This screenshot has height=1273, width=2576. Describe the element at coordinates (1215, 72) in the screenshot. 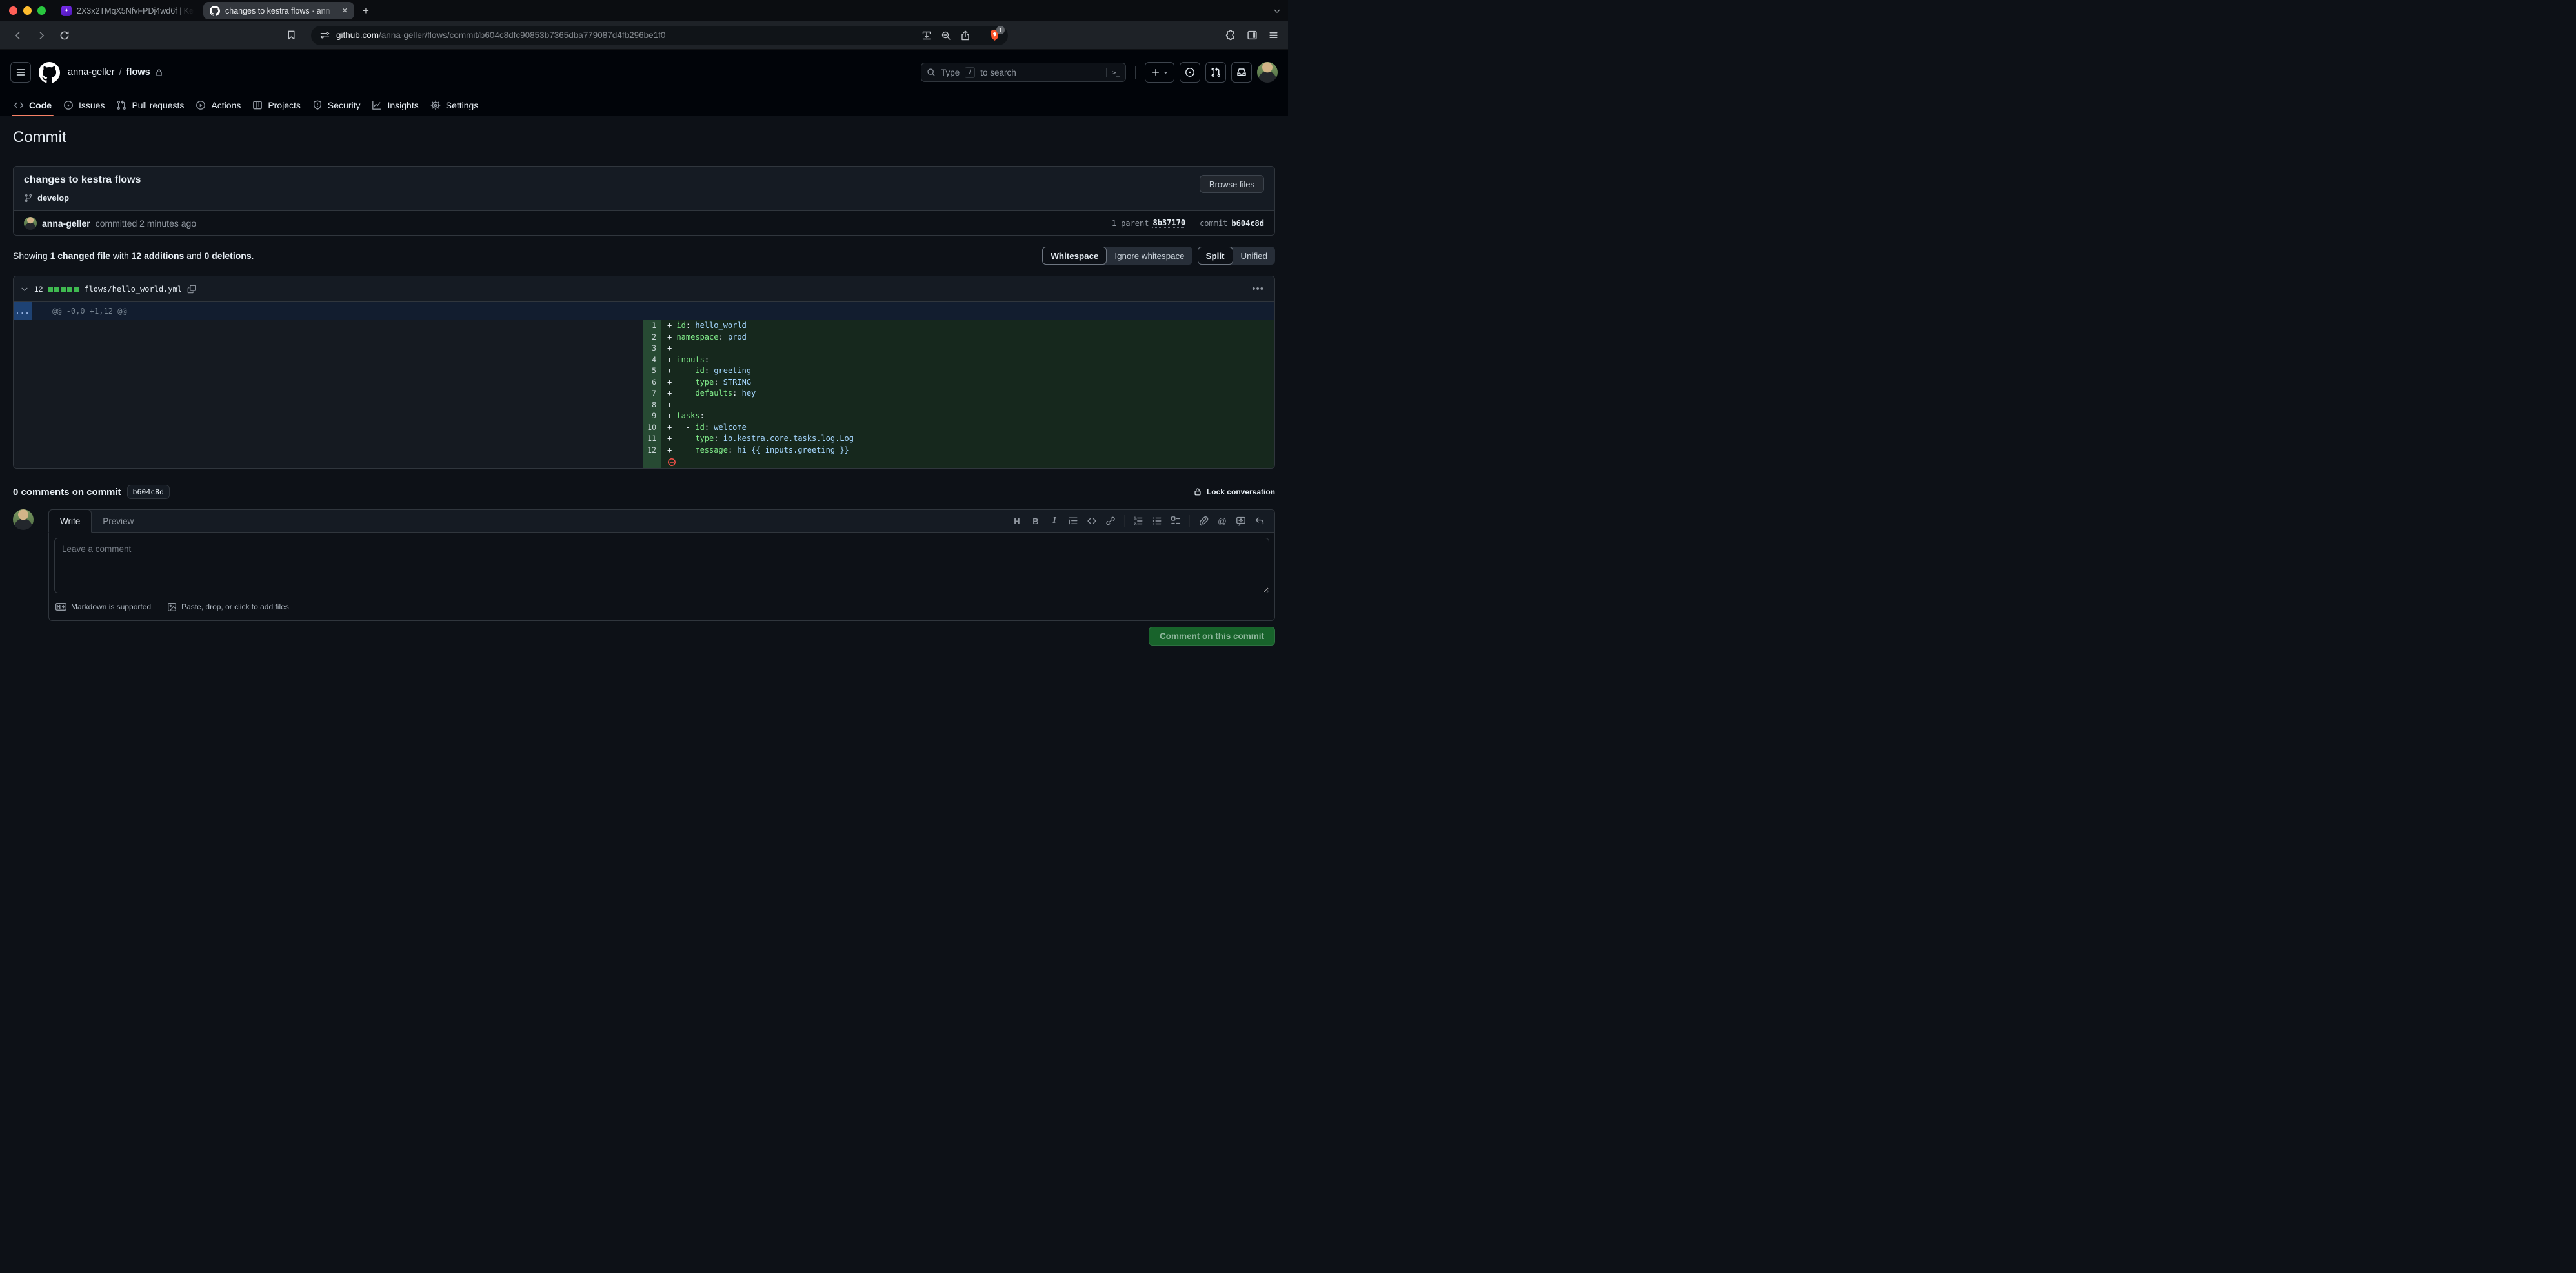

I see `pull-requests-button` at that location.